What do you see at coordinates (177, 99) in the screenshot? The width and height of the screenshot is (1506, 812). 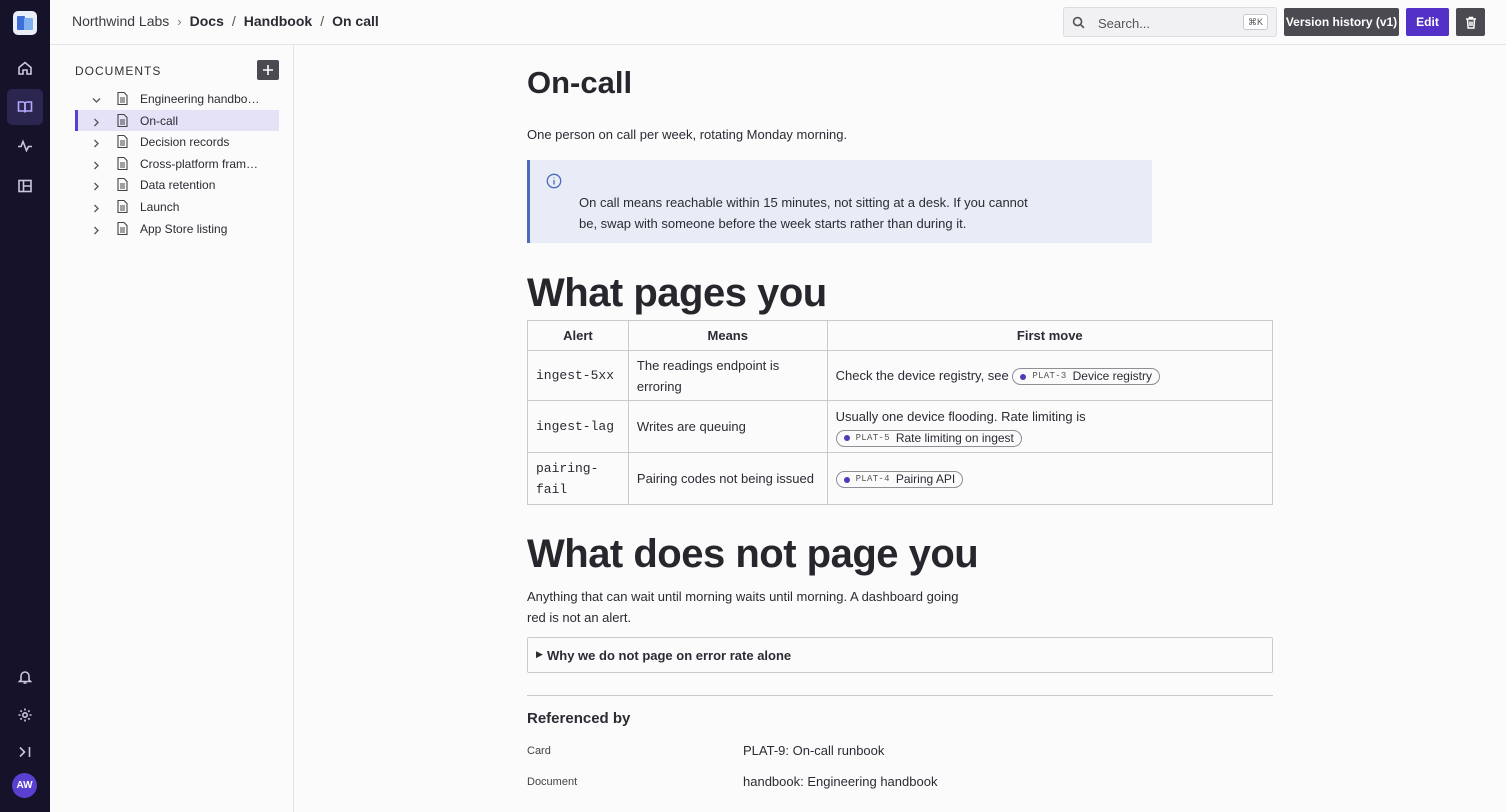 I see `sidebar-item-engineering-handbook: Engineering handbook` at bounding box center [177, 99].